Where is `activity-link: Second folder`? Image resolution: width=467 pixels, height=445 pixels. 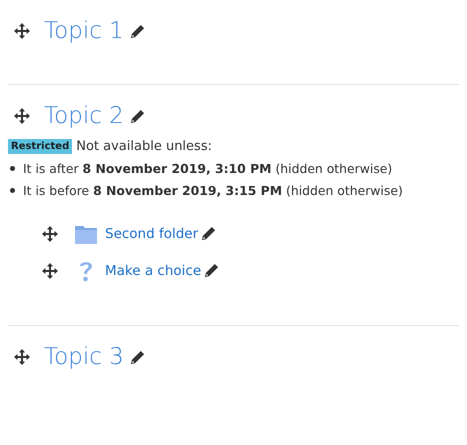 activity-link: Second folder is located at coordinates (151, 234).